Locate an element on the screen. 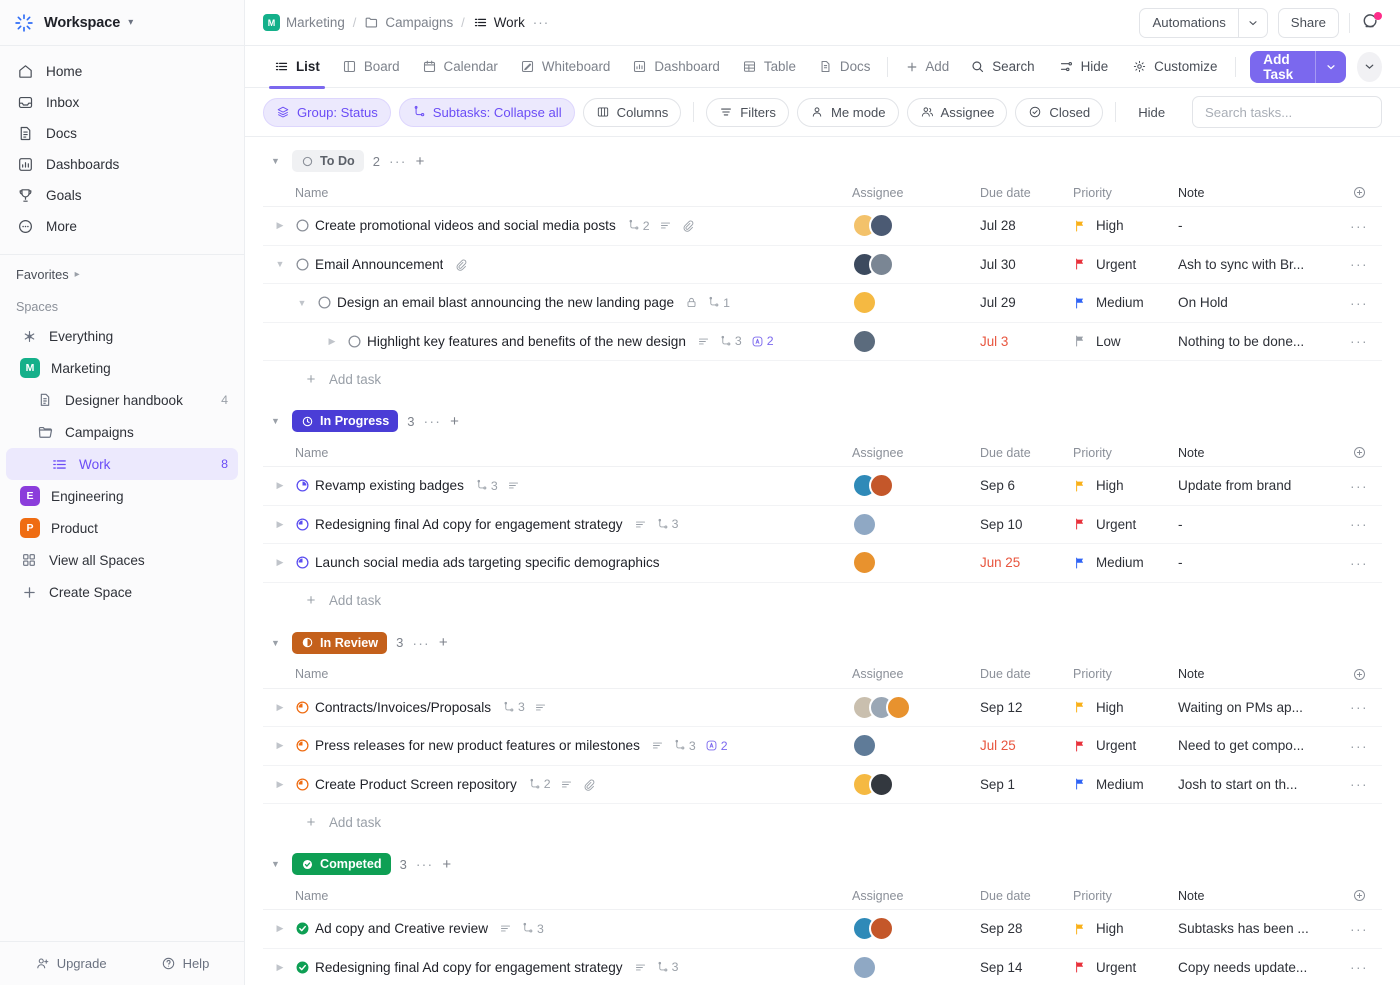  chip-me-mode: Me mode is located at coordinates (847, 112).